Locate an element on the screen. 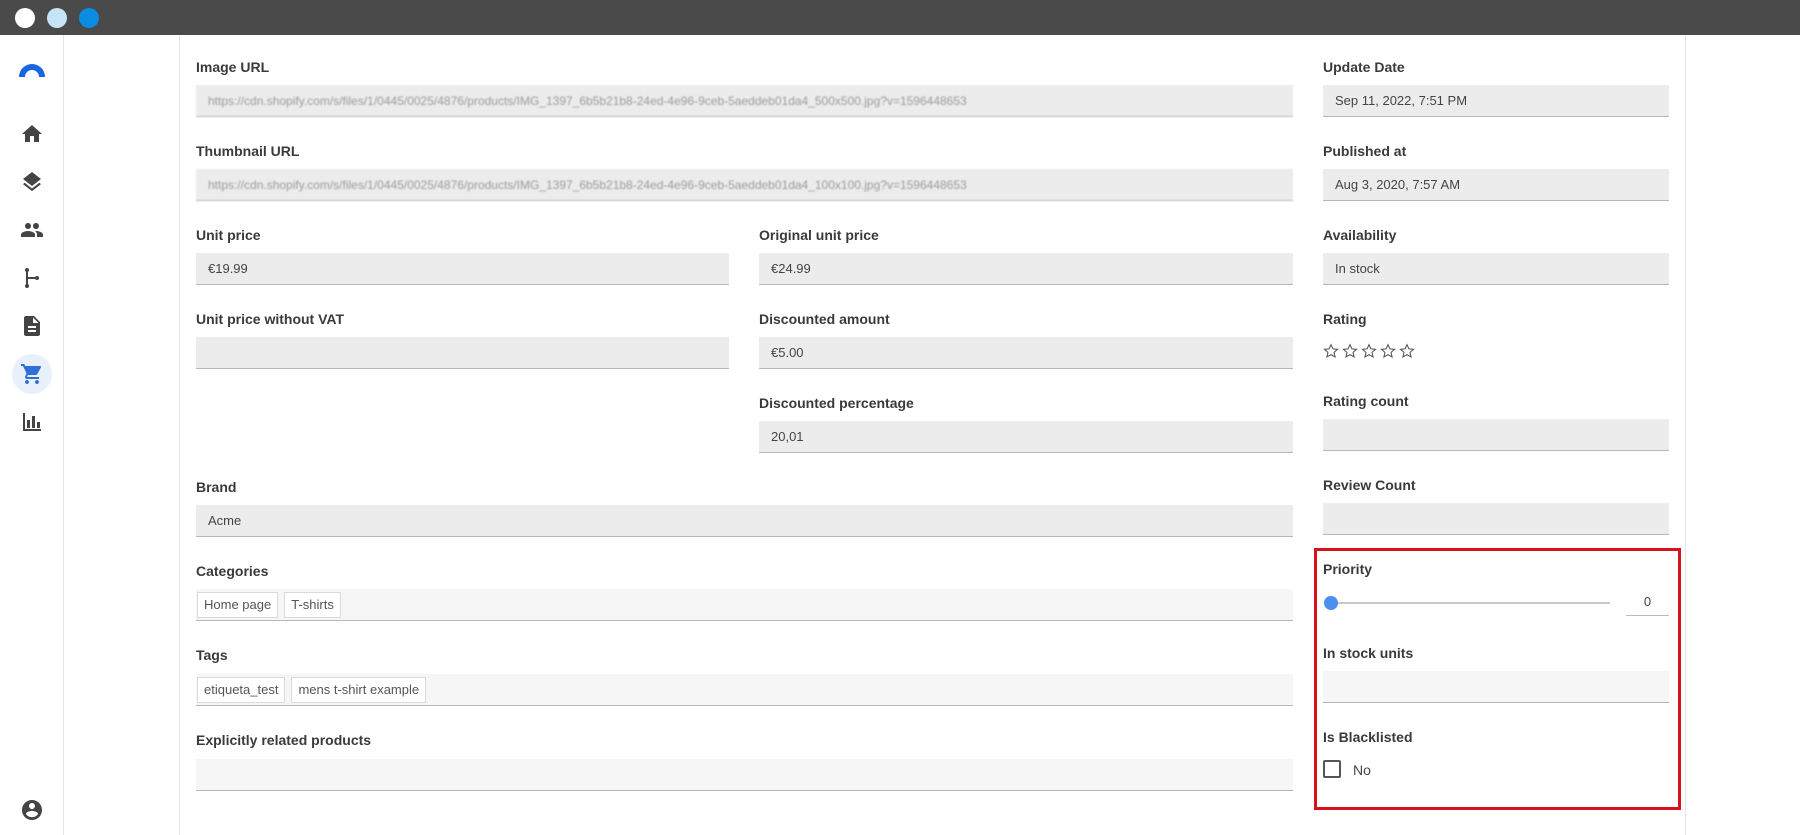  window-close-button is located at coordinates (25, 18).